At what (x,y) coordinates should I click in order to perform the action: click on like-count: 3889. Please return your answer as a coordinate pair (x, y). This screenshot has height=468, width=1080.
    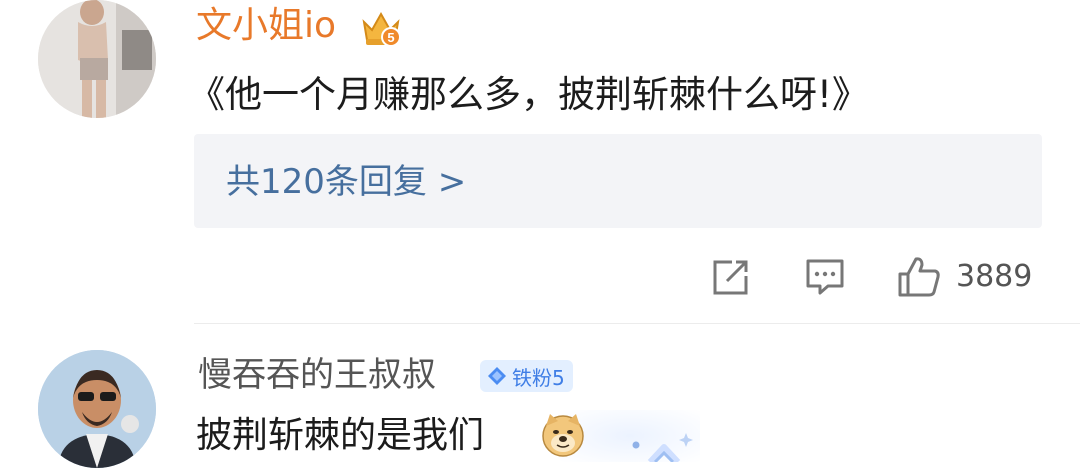
    Looking at the image, I should click on (994, 276).